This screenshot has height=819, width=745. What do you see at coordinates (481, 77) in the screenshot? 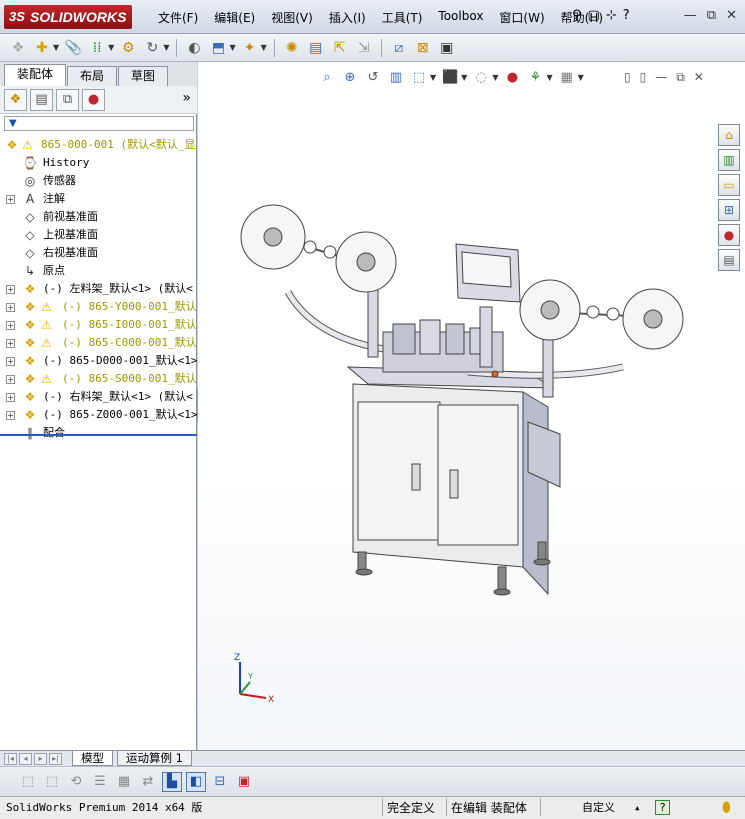
I see `display-style-icon: ◌` at bounding box center [481, 77].